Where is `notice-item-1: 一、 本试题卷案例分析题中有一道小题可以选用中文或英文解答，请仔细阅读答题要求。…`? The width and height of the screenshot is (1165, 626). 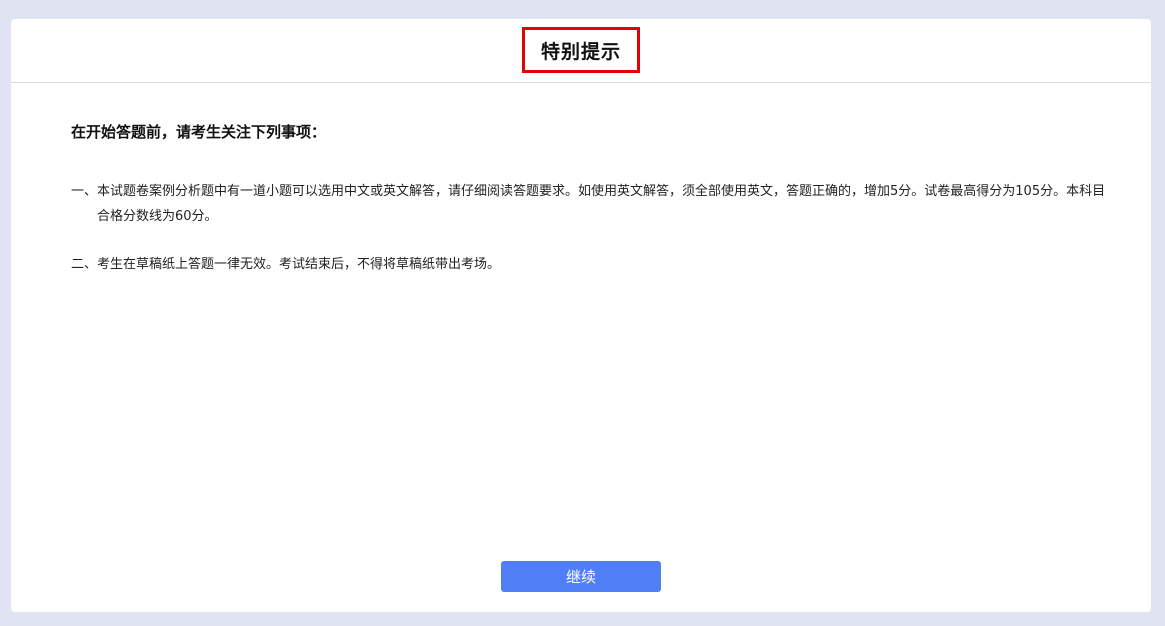
notice-item-1: 一、 本试题卷案例分析题中有一道小题可以选用中文或英文解答，请仔细阅读答题要求。… is located at coordinates (591, 204).